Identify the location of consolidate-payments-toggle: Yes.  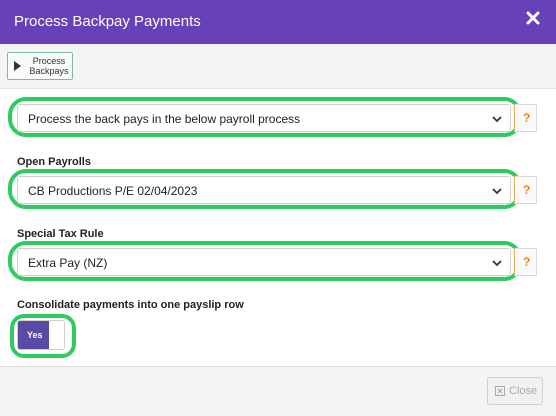
(41, 335).